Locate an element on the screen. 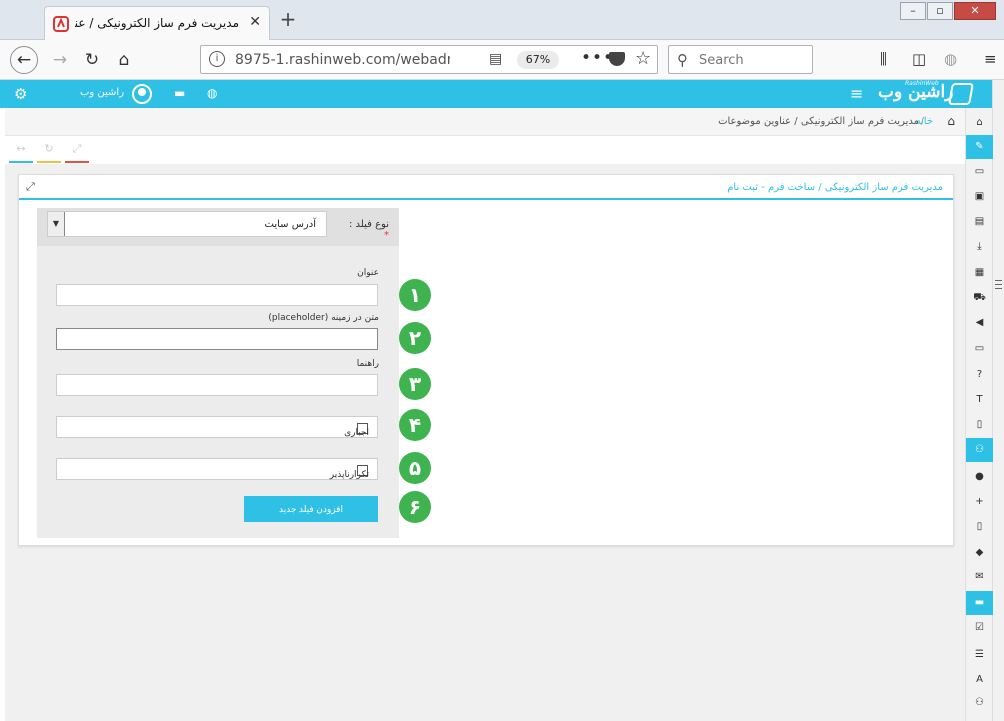  sidebar-item-mobile-icon: ▯ is located at coordinates (979, 527).